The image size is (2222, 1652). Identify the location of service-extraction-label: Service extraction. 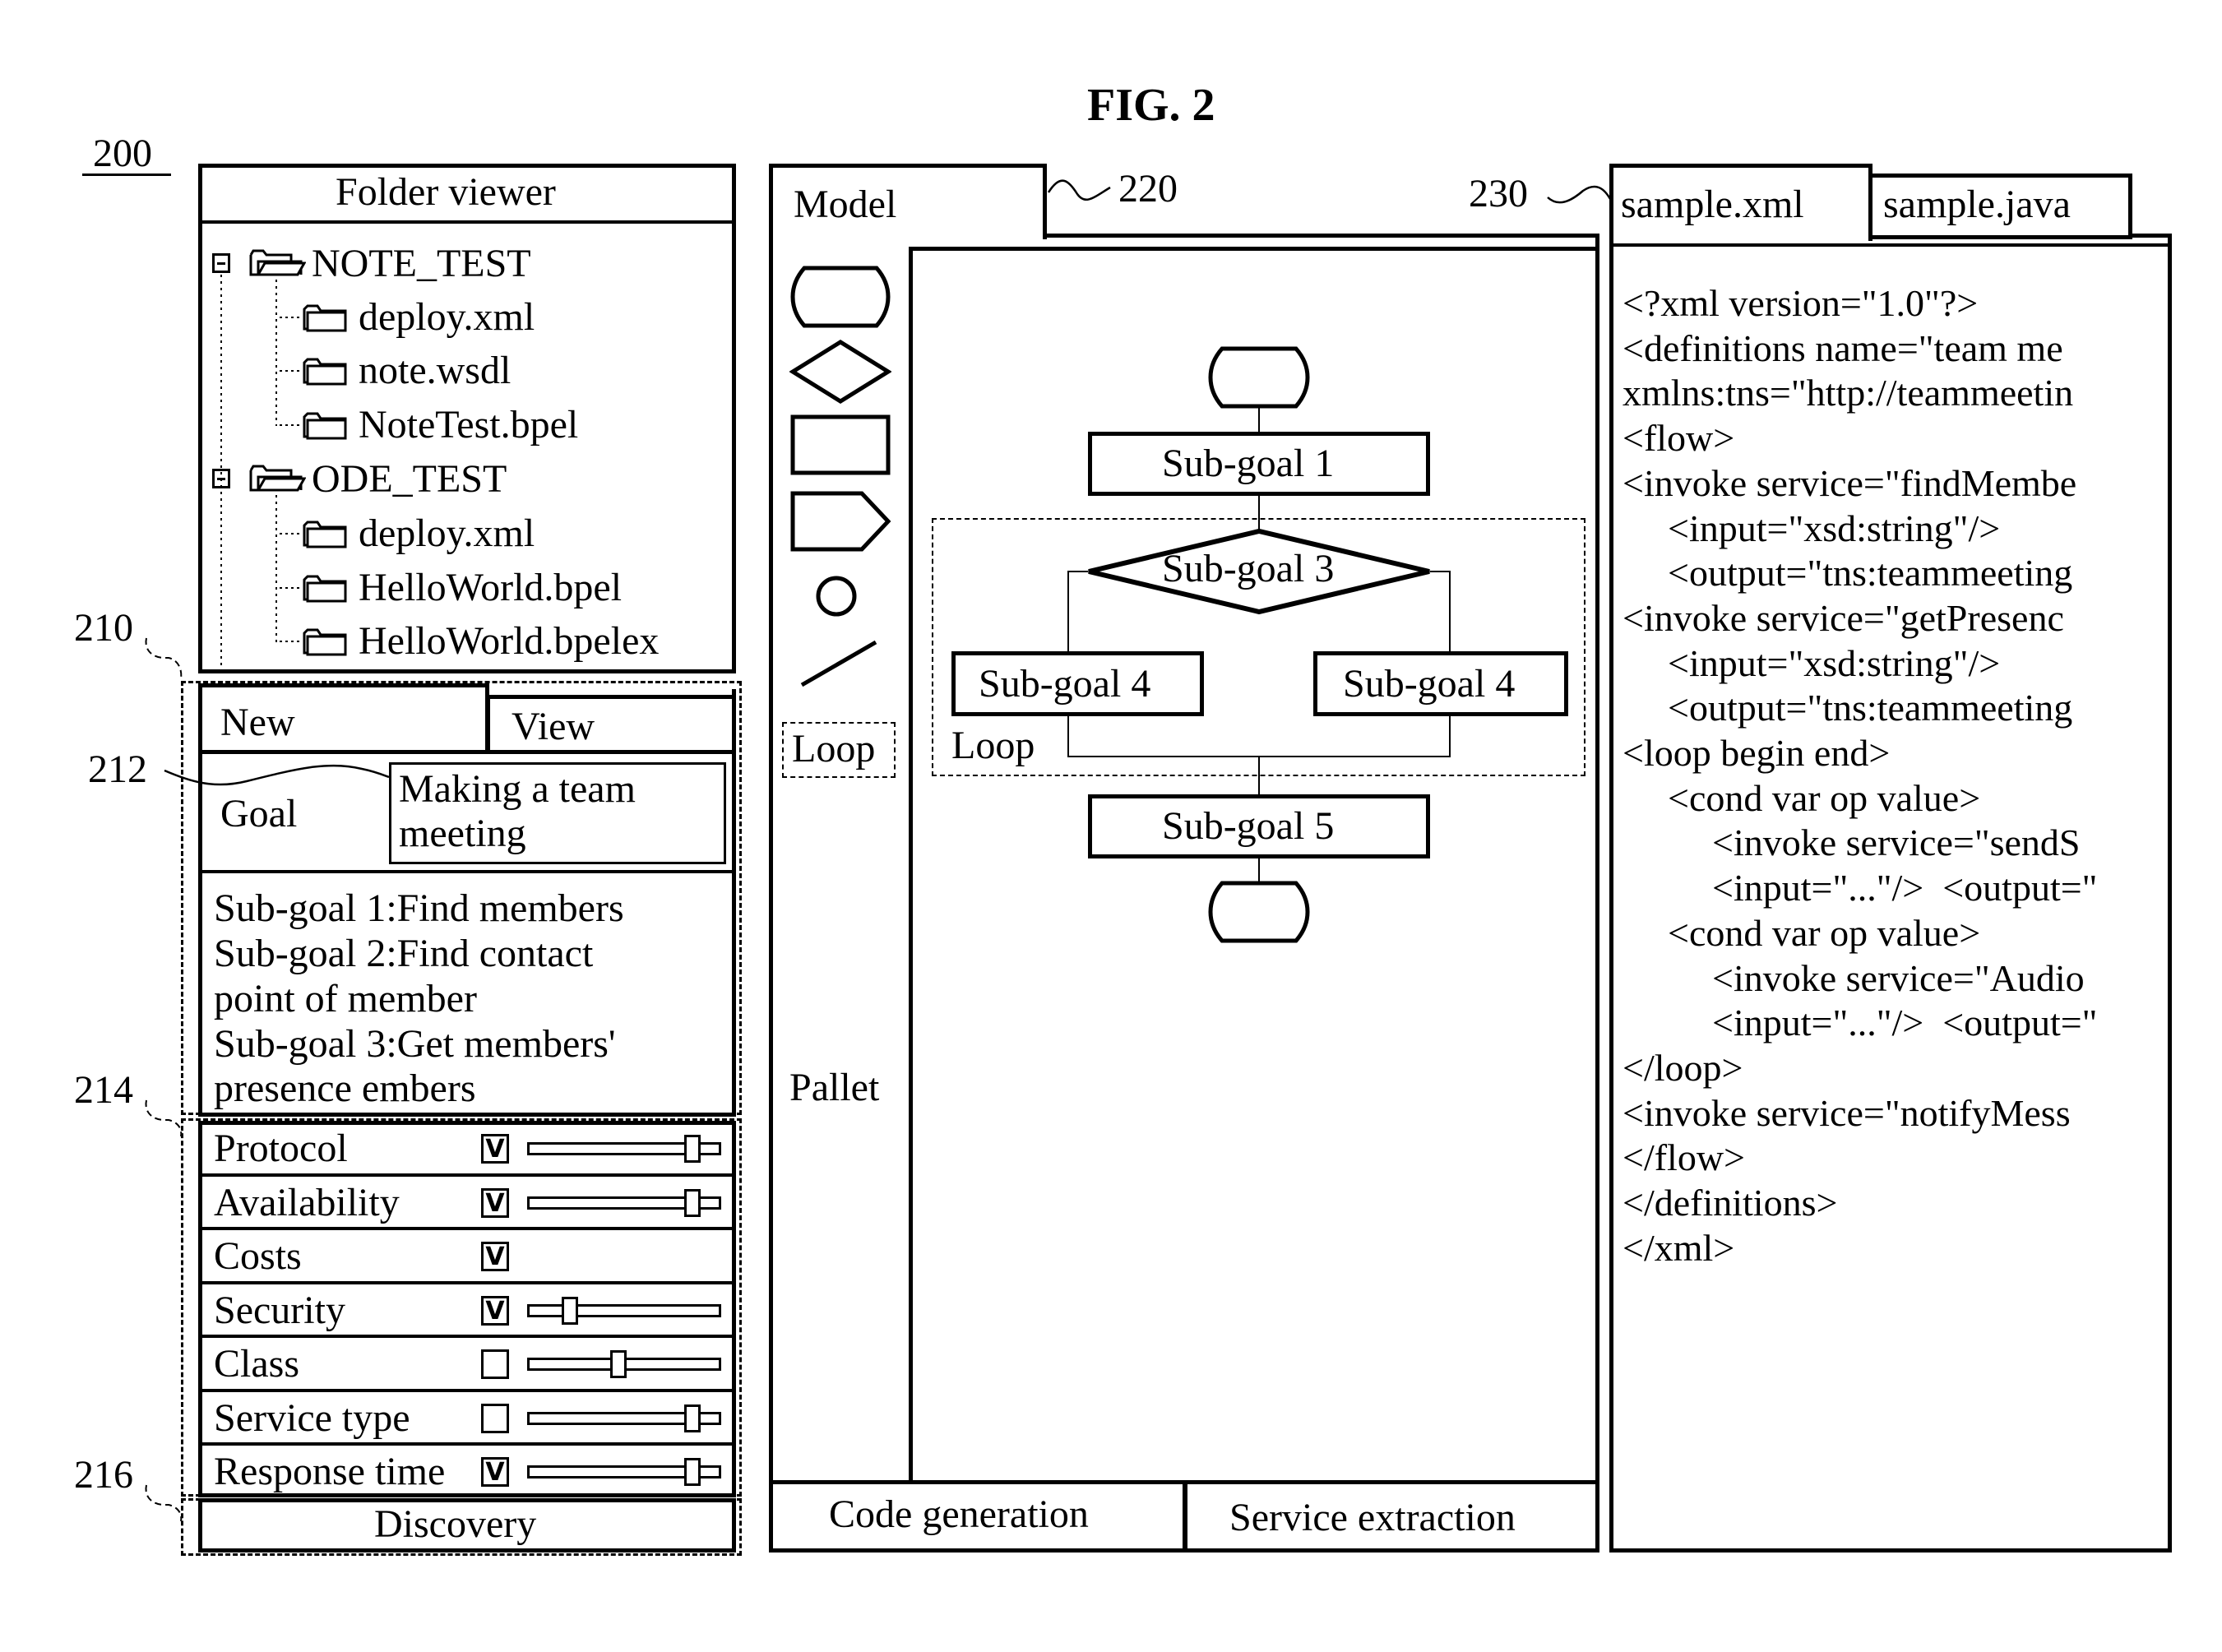
(1372, 1518).